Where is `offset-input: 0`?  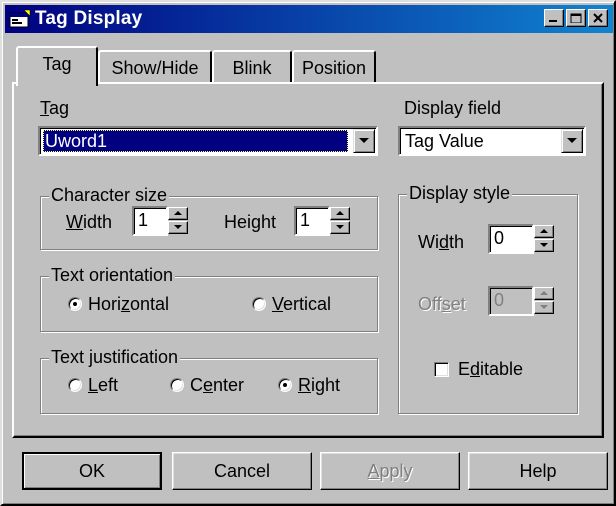
offset-input: 0 is located at coordinates (511, 301).